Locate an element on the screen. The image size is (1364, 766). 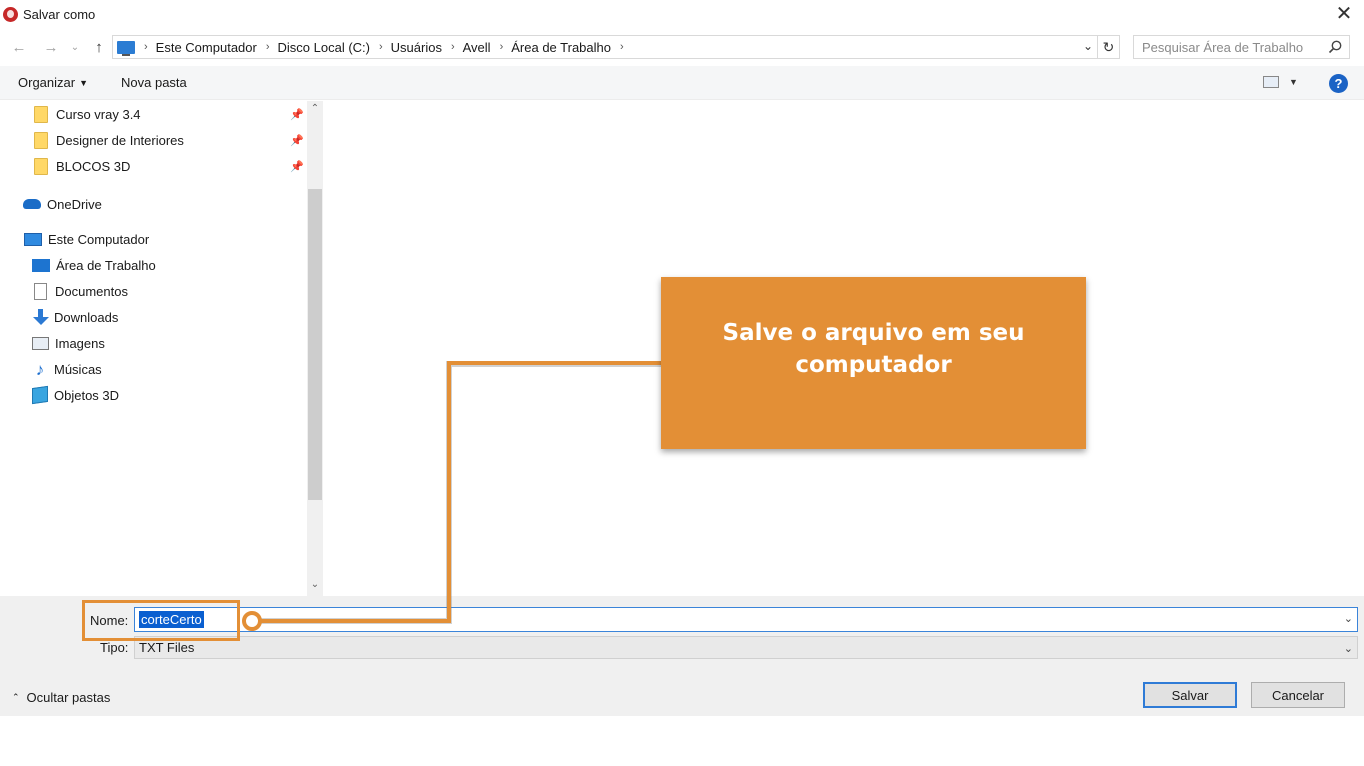
tutorial-callout: Salve o arquivo em seu computador is located at coordinates (873, 363).